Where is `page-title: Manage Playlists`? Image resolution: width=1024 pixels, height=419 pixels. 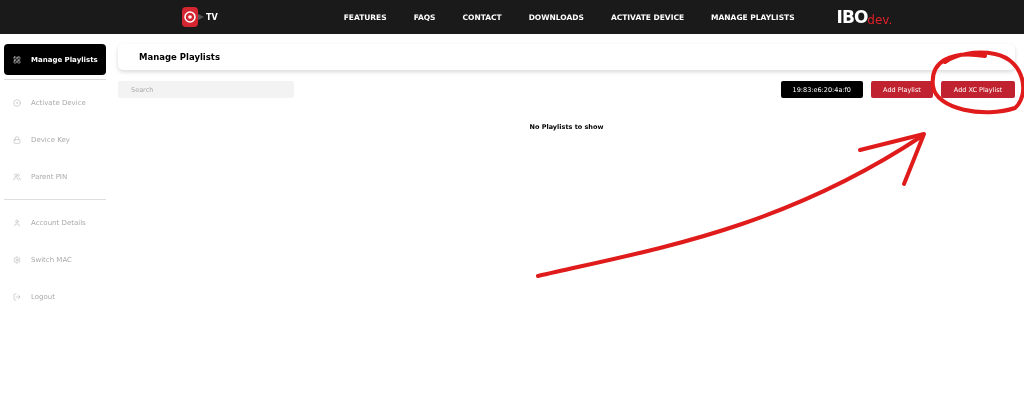
page-title: Manage Playlists is located at coordinates (179, 57).